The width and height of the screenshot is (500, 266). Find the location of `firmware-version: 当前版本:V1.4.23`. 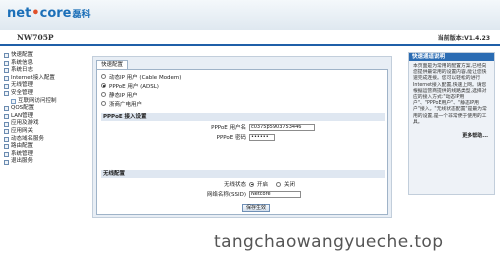

firmware-version: 当前版本:V1.4.23 is located at coordinates (463, 38).